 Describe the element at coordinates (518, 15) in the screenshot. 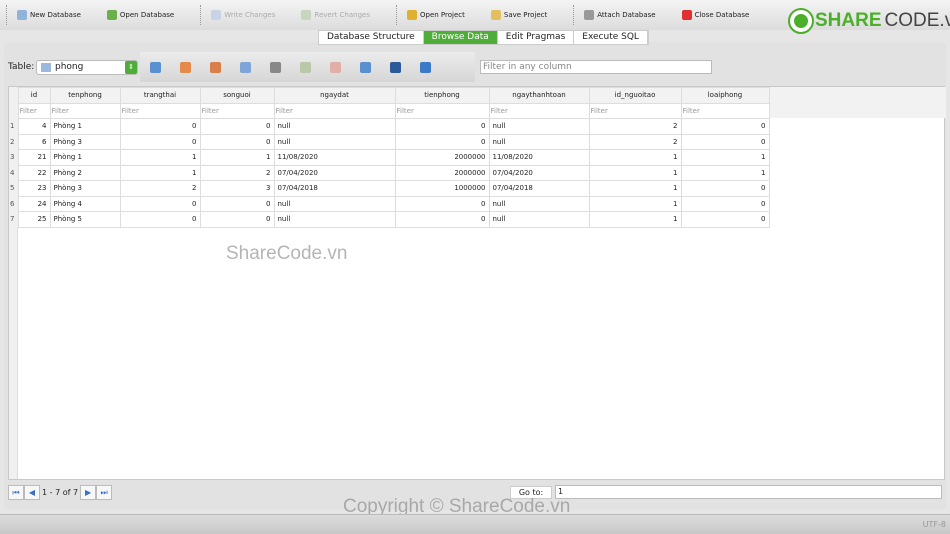

I see `save-project-button: Save Project` at that location.